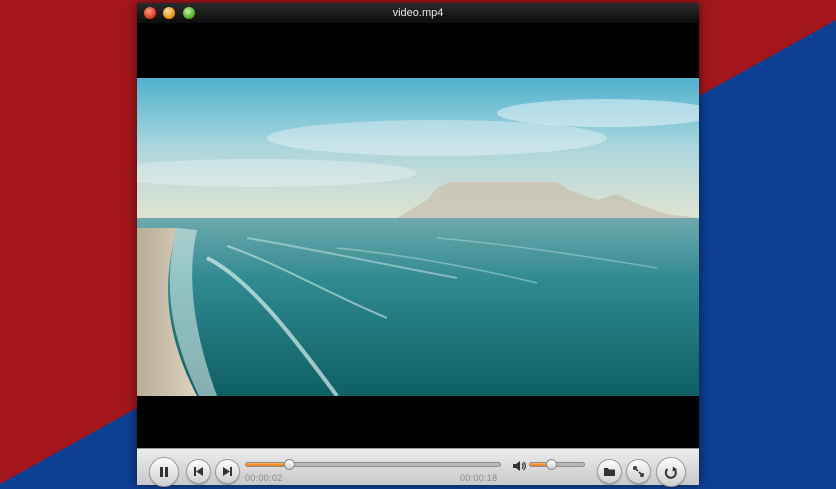  Describe the element at coordinates (264, 478) in the screenshot. I see `current-time: 00:00:02` at that location.